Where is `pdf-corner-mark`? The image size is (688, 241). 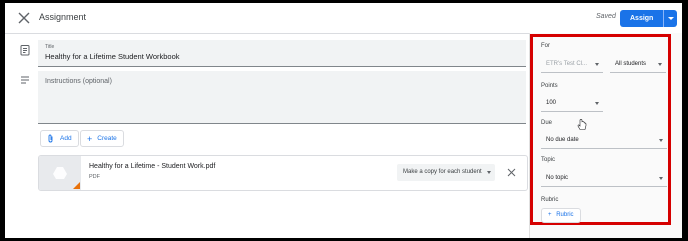
pdf-corner-mark is located at coordinates (76, 185).